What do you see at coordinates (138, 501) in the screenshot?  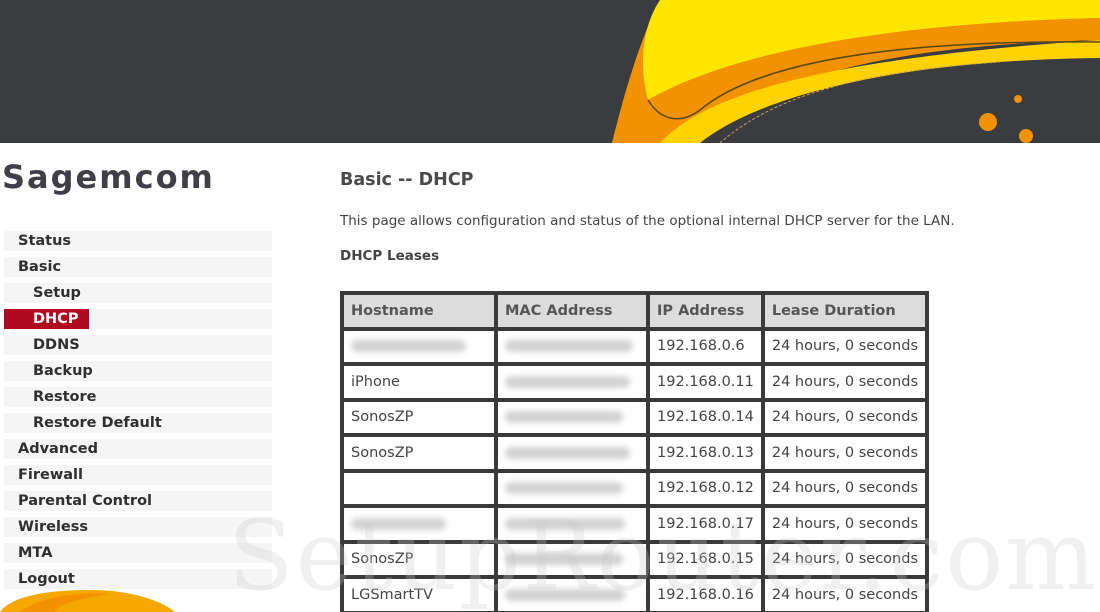 I see `sidebar-item-parental-control: Parental Control` at bounding box center [138, 501].